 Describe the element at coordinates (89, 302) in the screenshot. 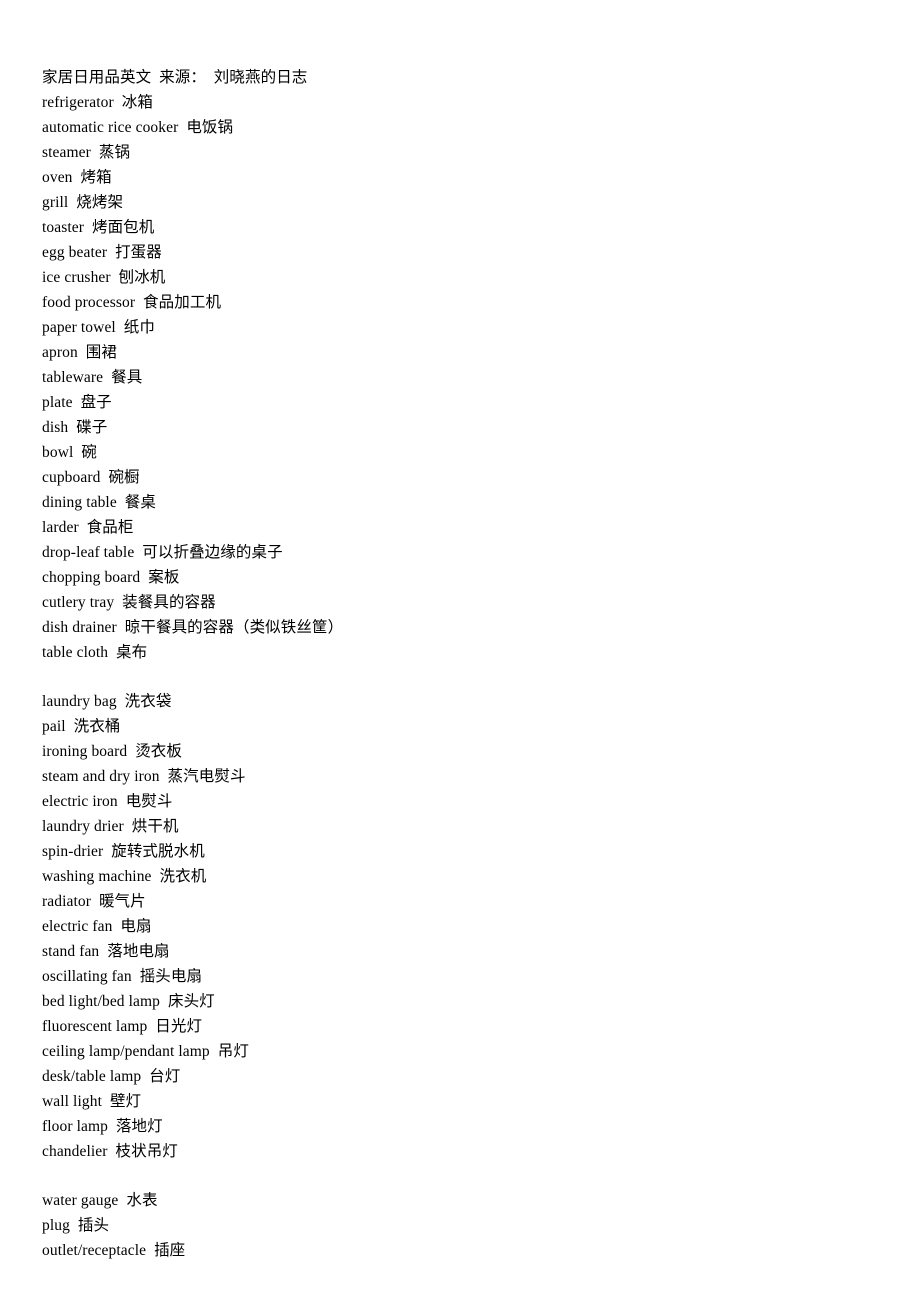

I see `entry-term: food processor` at that location.